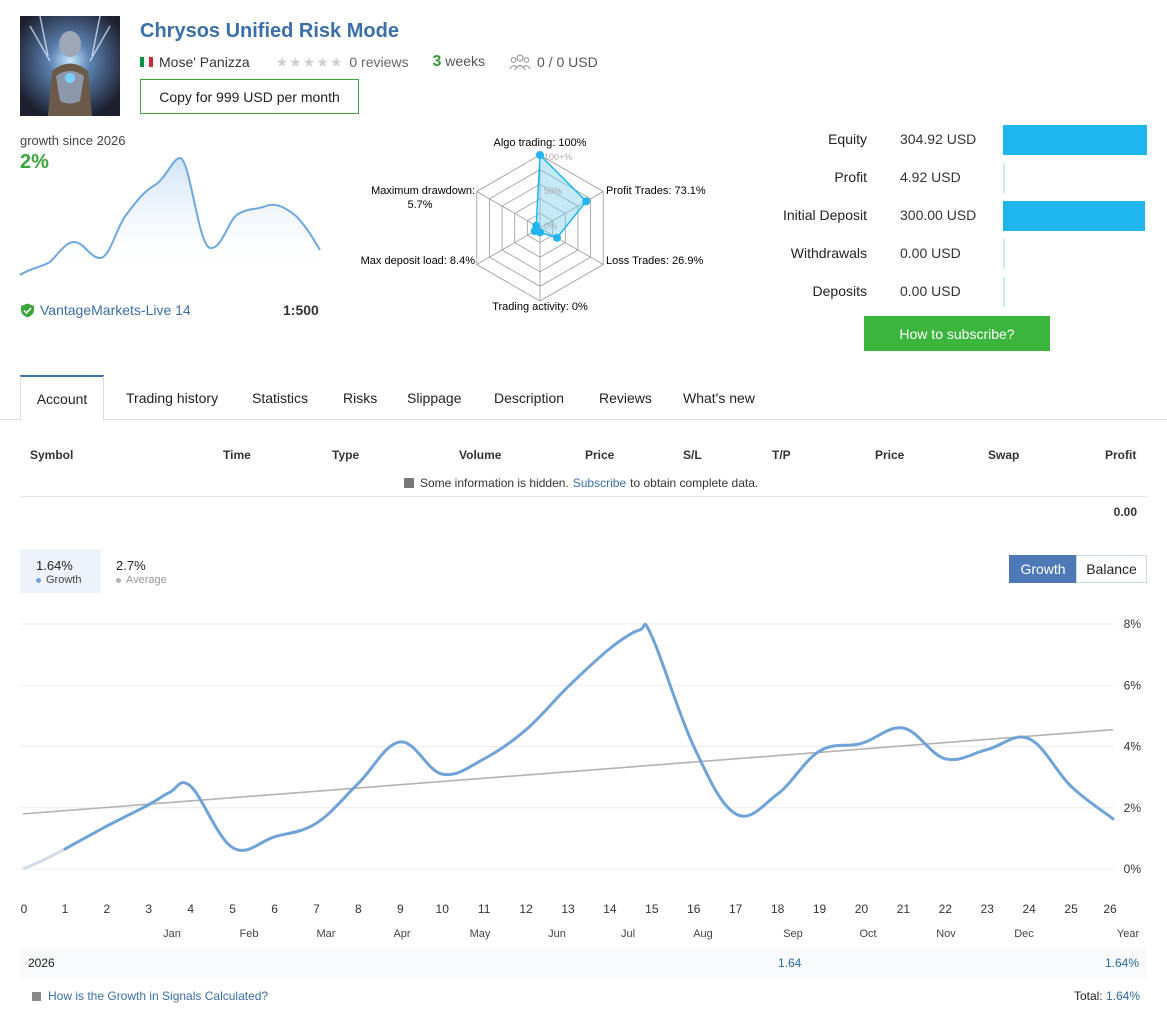  I want to click on y-tick-label: 6%, so click(1133, 685).